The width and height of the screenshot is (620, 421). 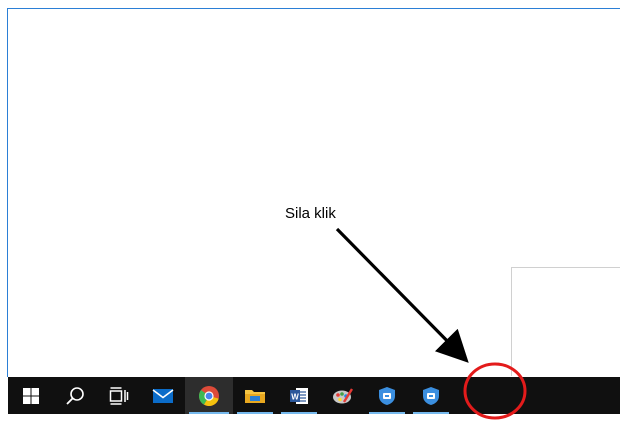 I want to click on start-button, so click(x=30, y=395).